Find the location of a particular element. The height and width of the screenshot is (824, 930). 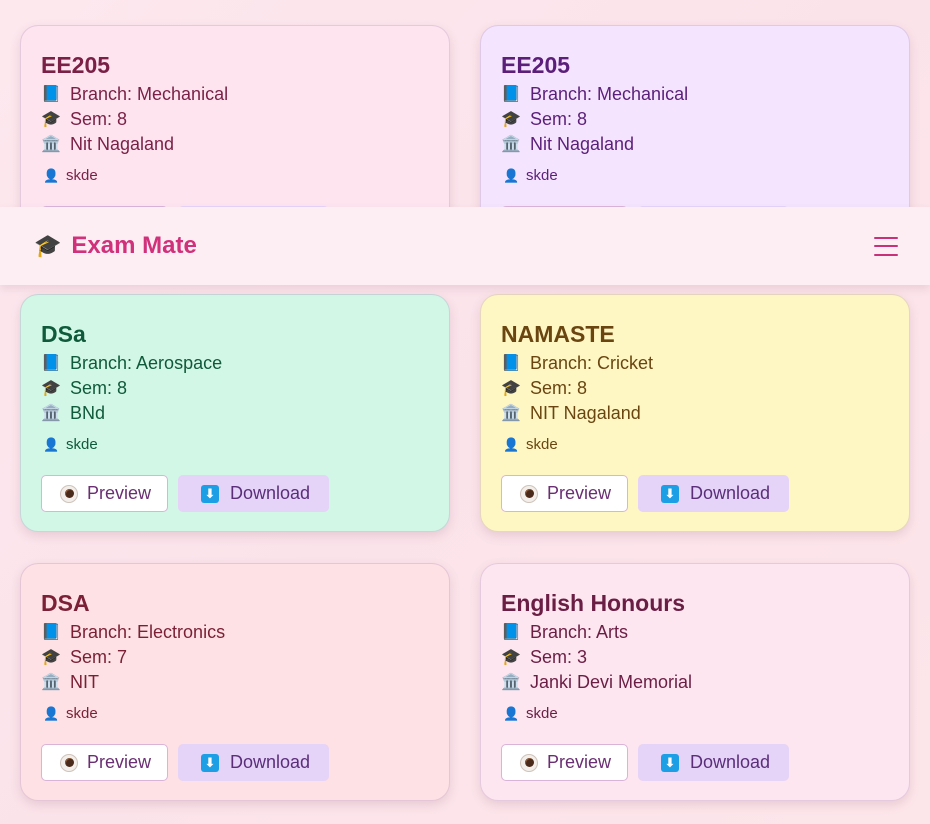

branch-text: Branch: Aerospace is located at coordinates (146, 363).